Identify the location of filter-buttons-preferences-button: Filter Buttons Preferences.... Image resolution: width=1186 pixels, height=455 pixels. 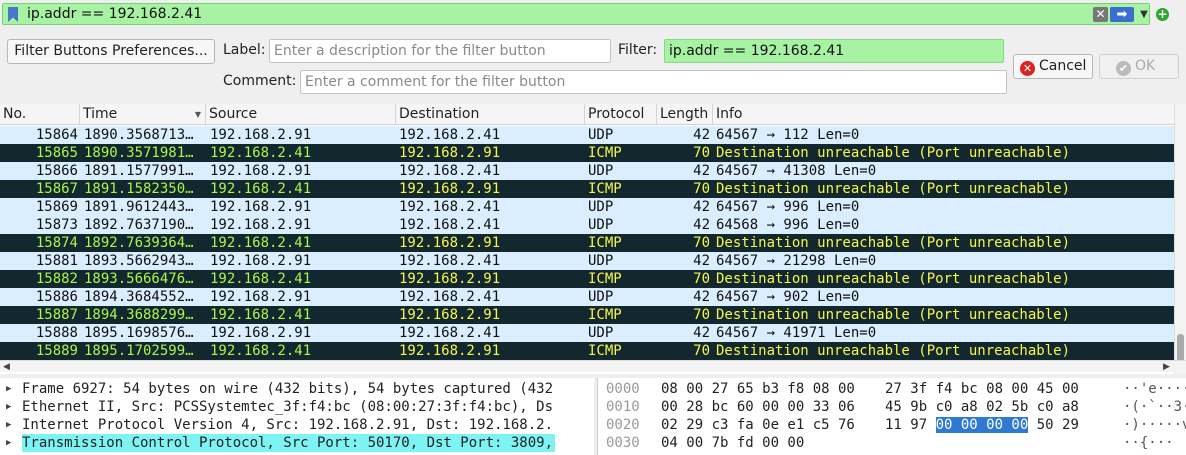
(111, 51).